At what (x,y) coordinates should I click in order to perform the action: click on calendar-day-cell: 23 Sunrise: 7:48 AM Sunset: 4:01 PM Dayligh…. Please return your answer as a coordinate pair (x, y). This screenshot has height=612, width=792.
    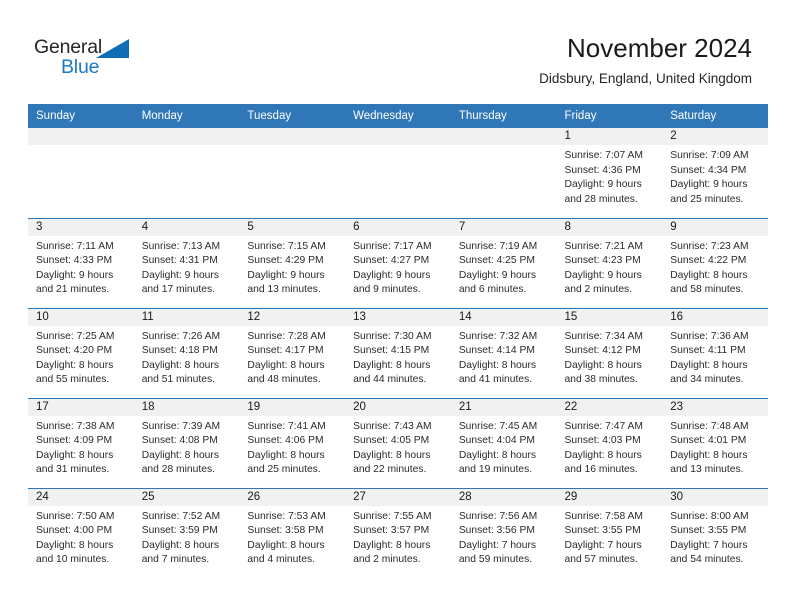
    Looking at the image, I should click on (715, 442).